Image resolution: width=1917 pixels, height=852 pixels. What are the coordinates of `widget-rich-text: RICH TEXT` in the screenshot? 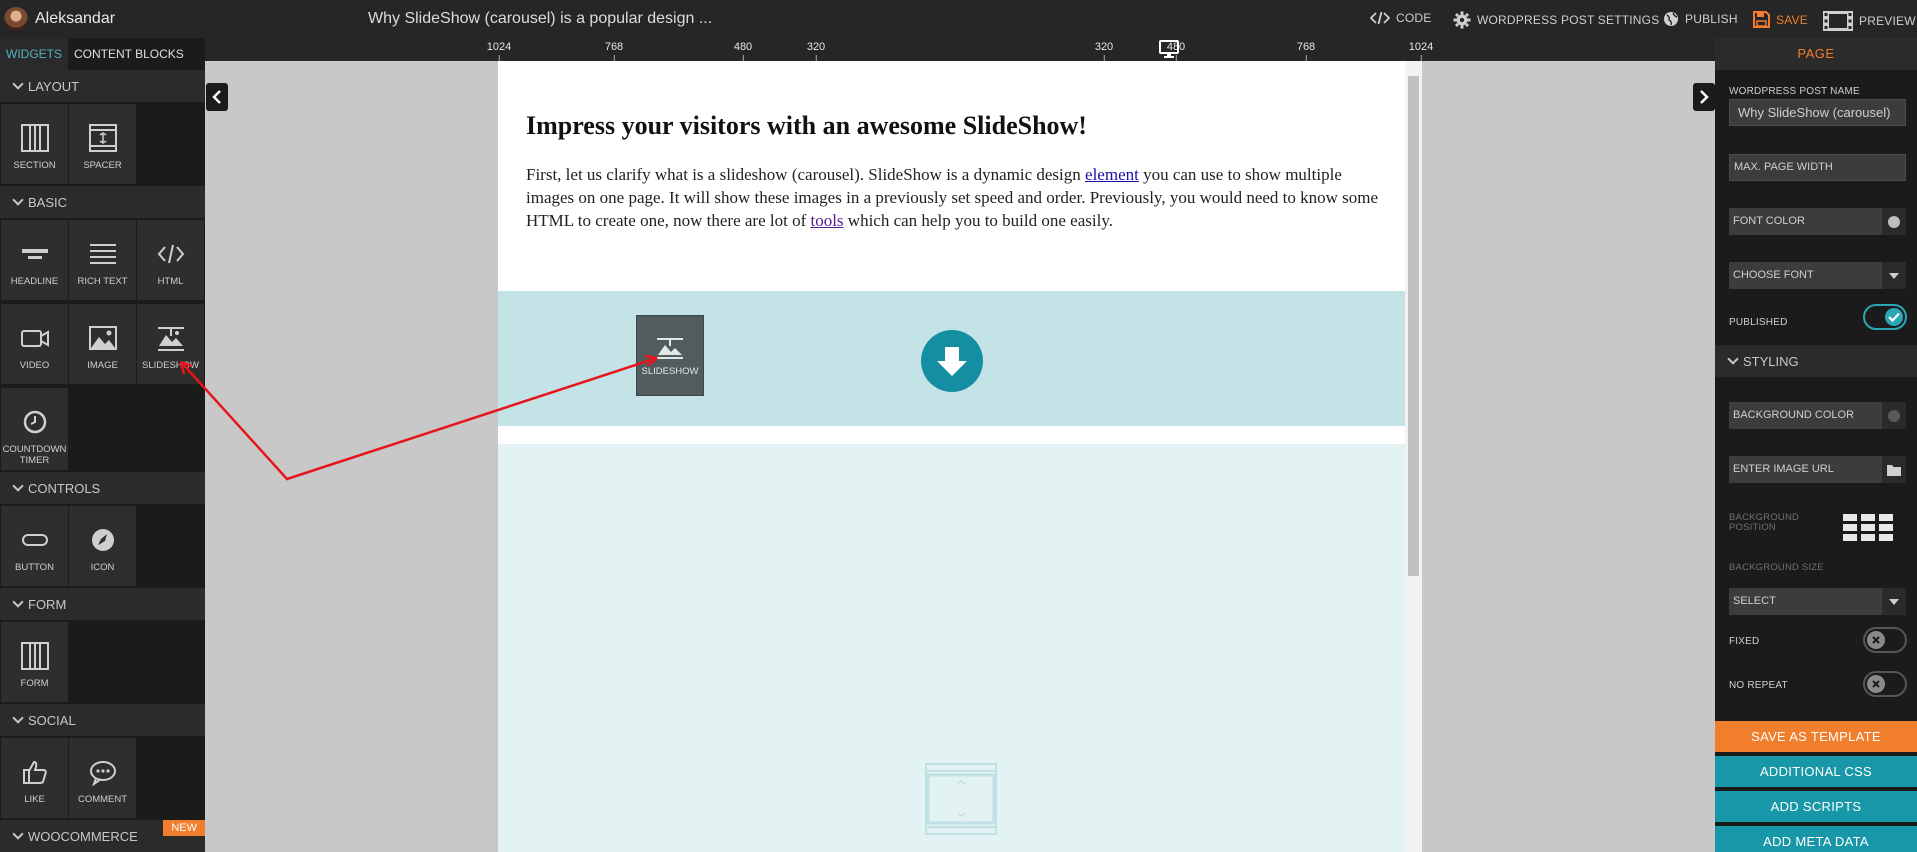 It's located at (102, 260).